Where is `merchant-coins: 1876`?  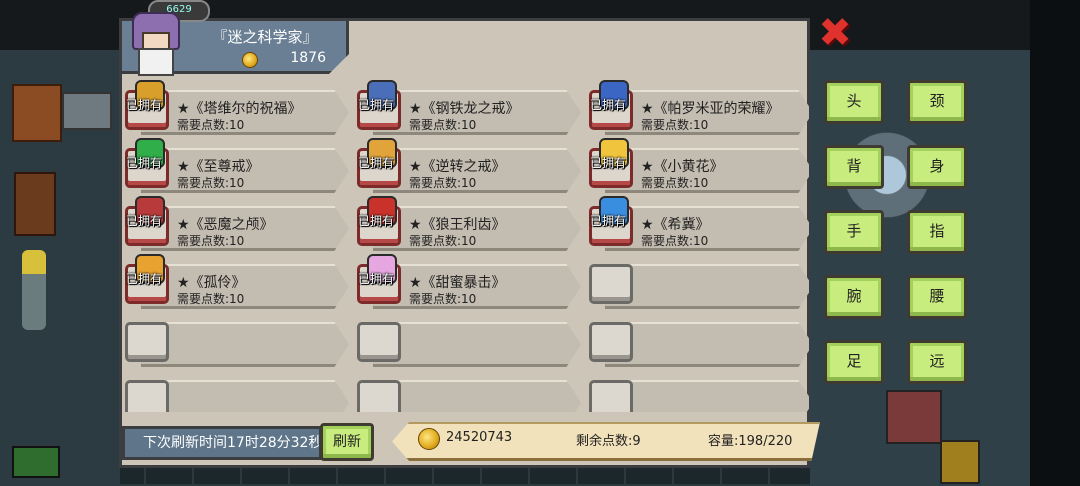 merchant-coins: 1876 is located at coordinates (308, 58).